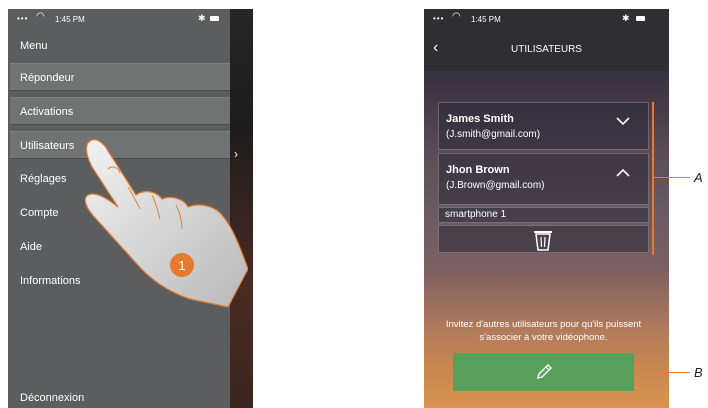 The image size is (708, 408). I want to click on user-card-james-smith: James Smith (J.smith@gmail.com), so click(543, 126).